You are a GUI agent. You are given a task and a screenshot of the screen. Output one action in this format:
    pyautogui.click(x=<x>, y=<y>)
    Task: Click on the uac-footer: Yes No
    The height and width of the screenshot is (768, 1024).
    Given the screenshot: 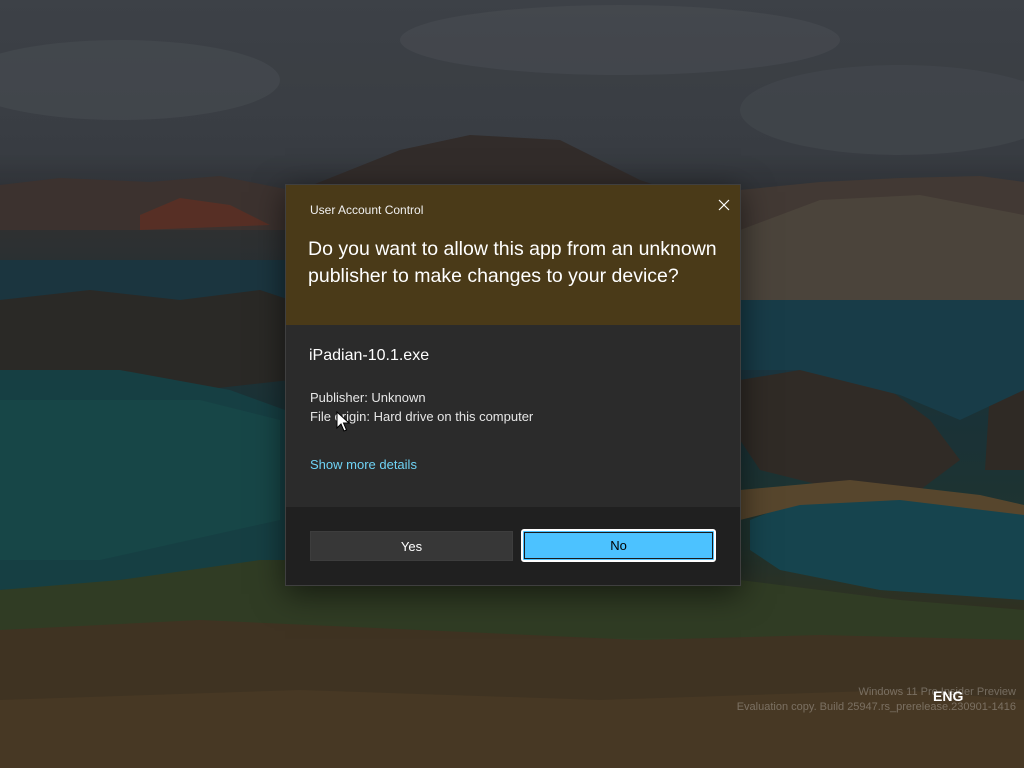 What is the action you would take?
    pyautogui.click(x=513, y=546)
    